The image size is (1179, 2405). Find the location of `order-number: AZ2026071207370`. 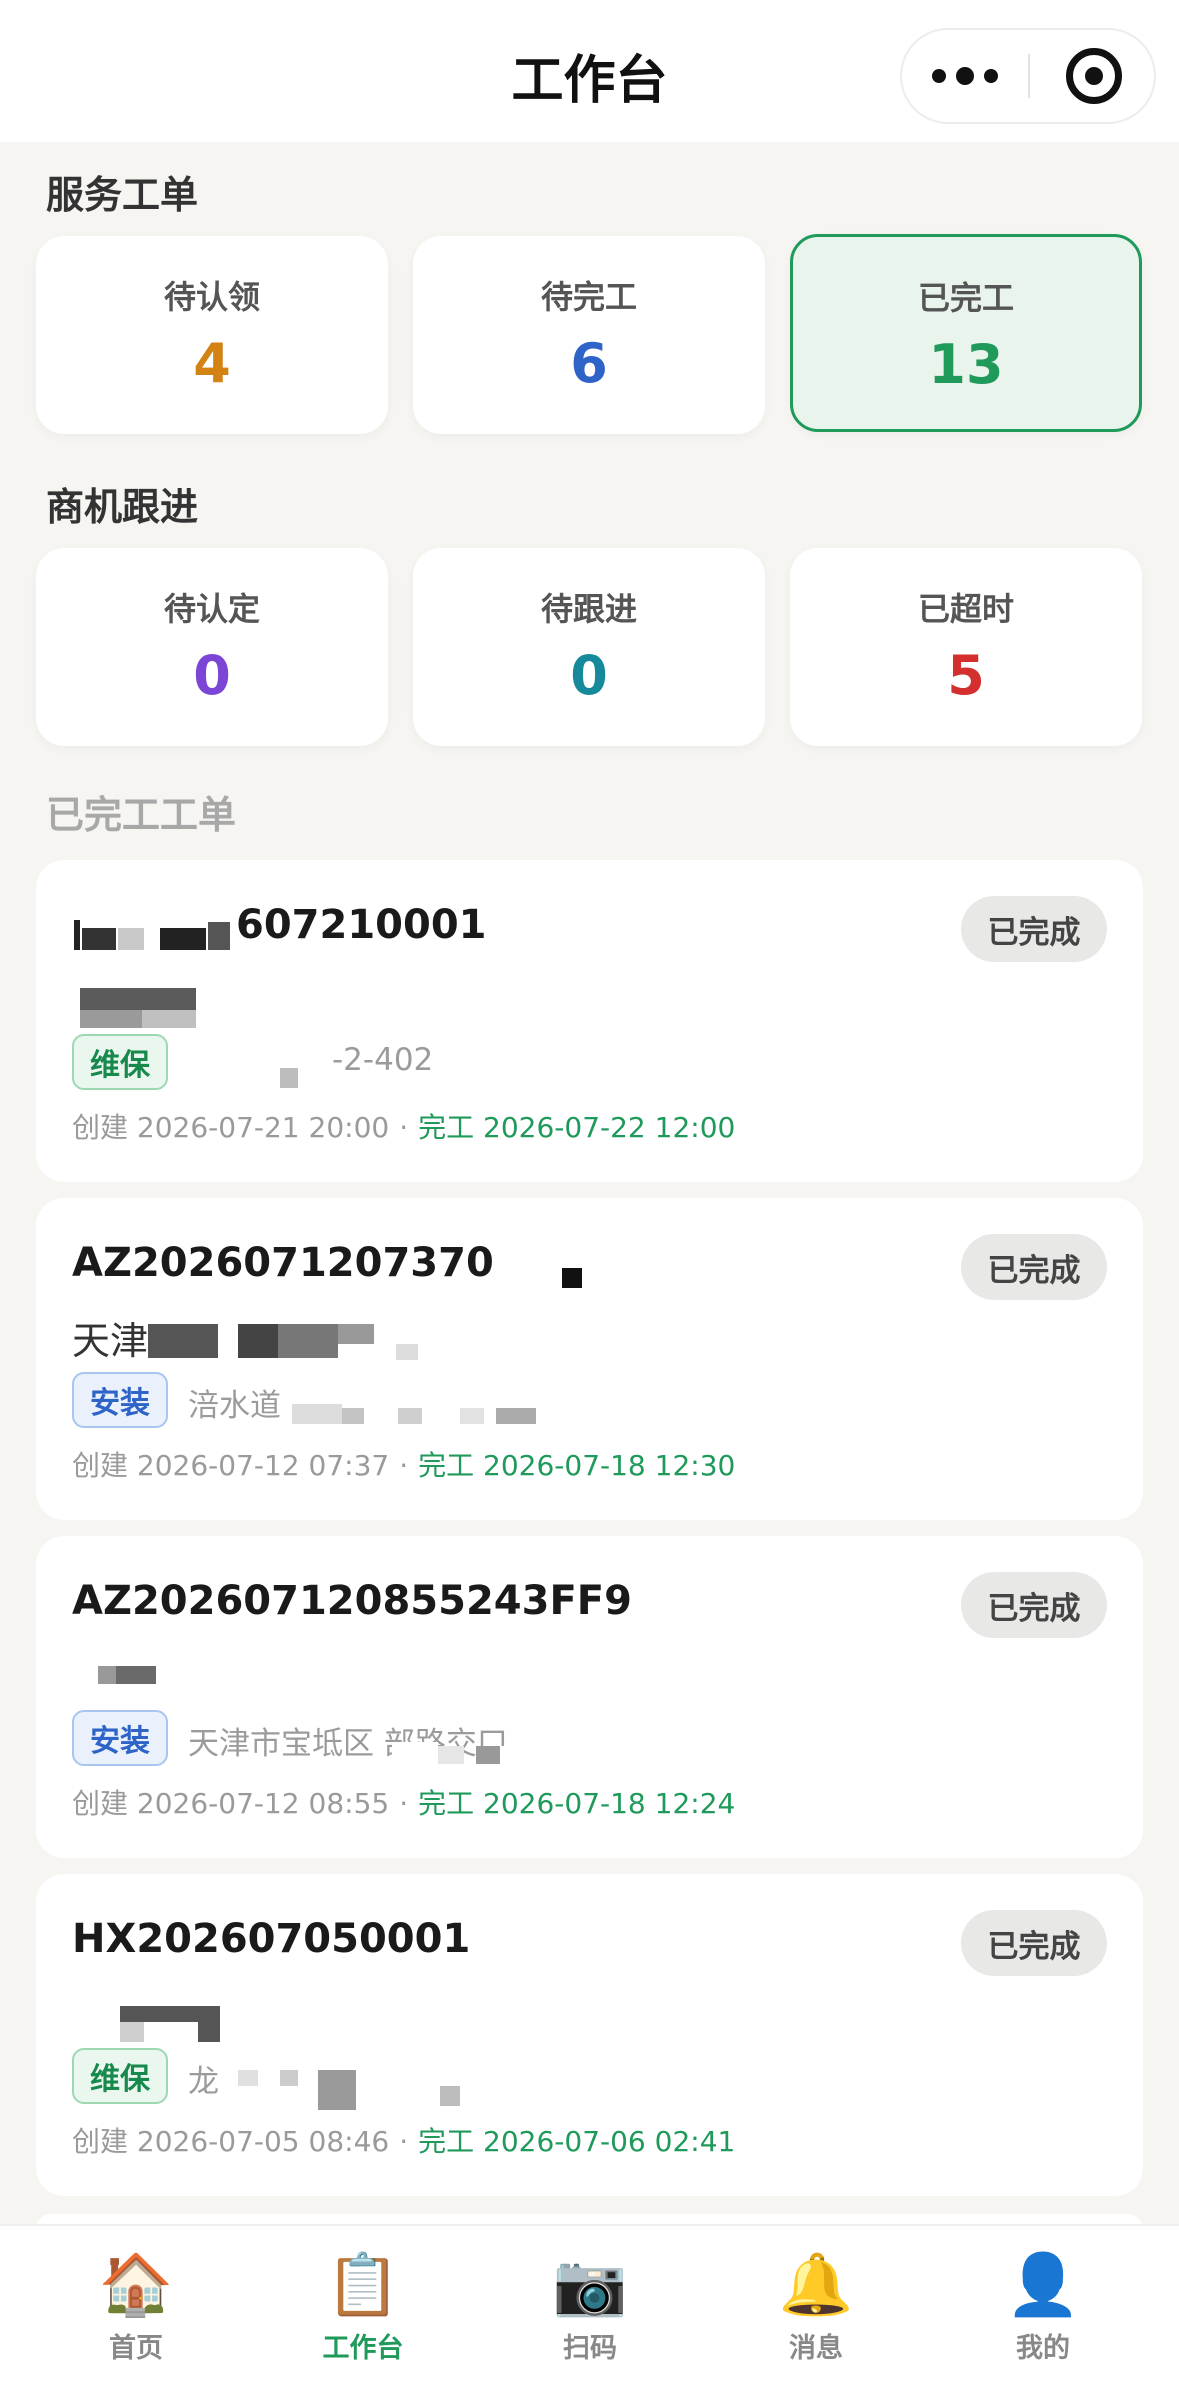

order-number: AZ2026071207370 is located at coordinates (283, 1263).